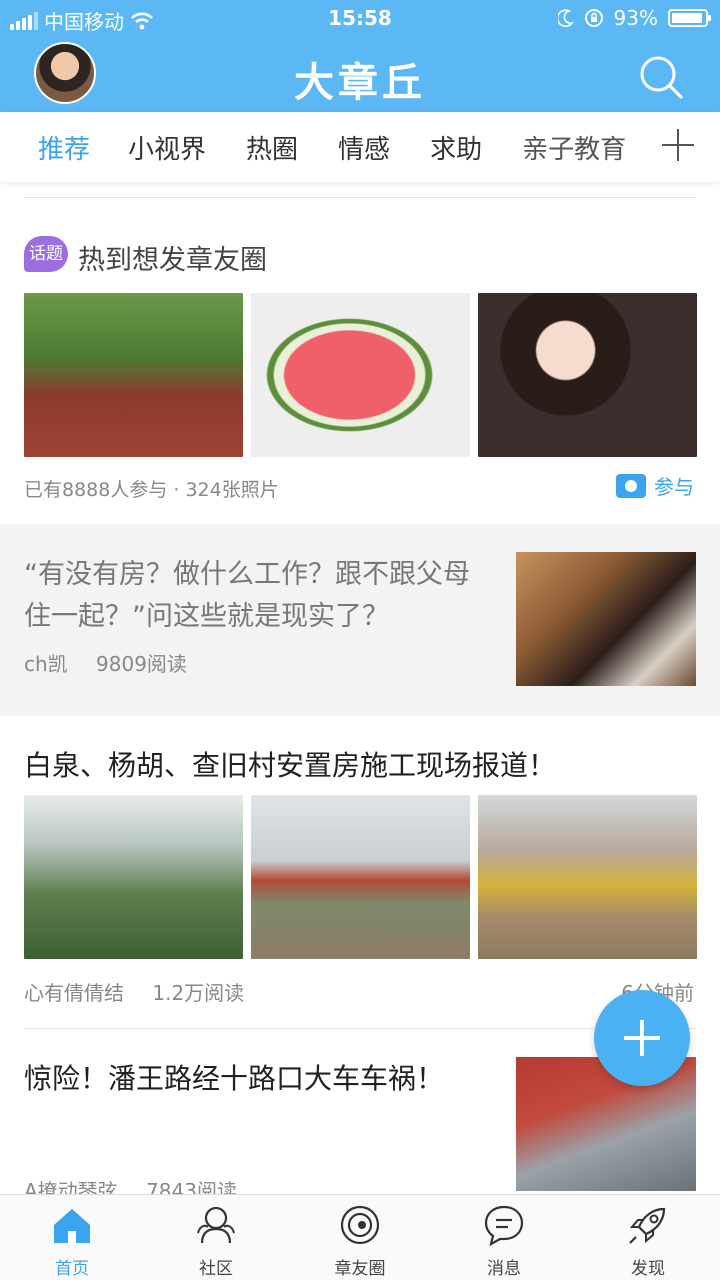 This screenshot has height=1280, width=720. I want to click on nav-label: 章友圈, so click(360, 1269).